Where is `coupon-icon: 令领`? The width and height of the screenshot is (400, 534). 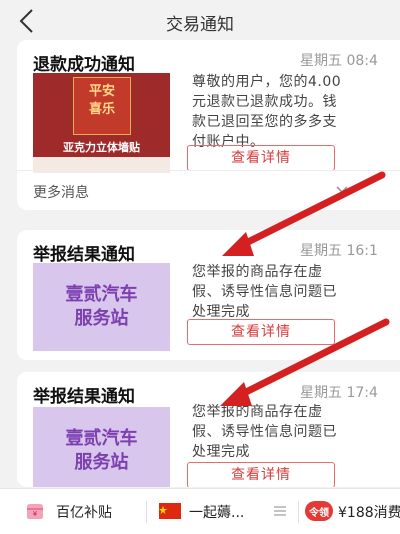 coupon-icon: 令领 is located at coordinates (319, 511).